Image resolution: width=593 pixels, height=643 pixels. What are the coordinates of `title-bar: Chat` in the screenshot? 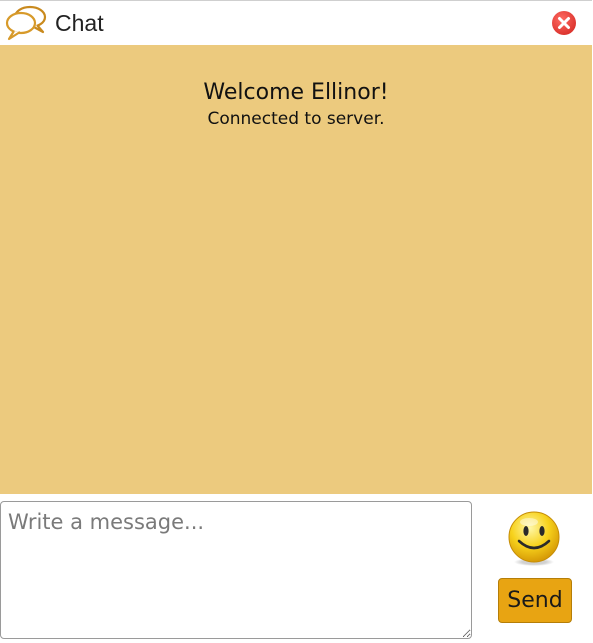 It's located at (296, 23).